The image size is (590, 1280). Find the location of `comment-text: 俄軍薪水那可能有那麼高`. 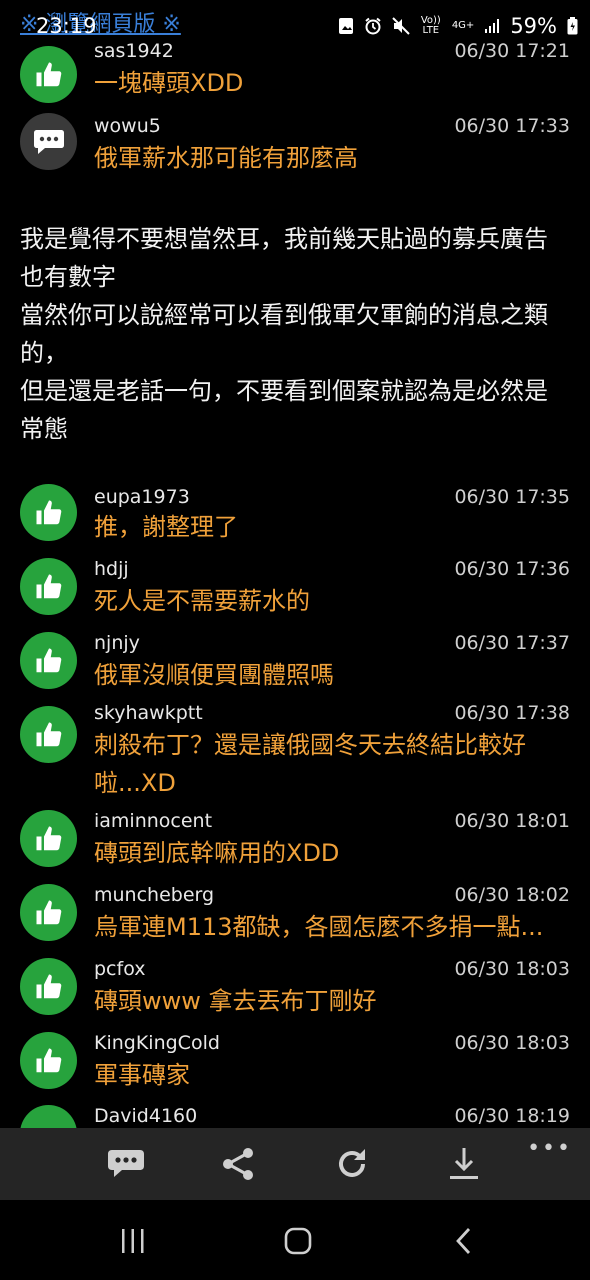

comment-text: 俄軍薪水那可能有那麼高 is located at coordinates (226, 158).